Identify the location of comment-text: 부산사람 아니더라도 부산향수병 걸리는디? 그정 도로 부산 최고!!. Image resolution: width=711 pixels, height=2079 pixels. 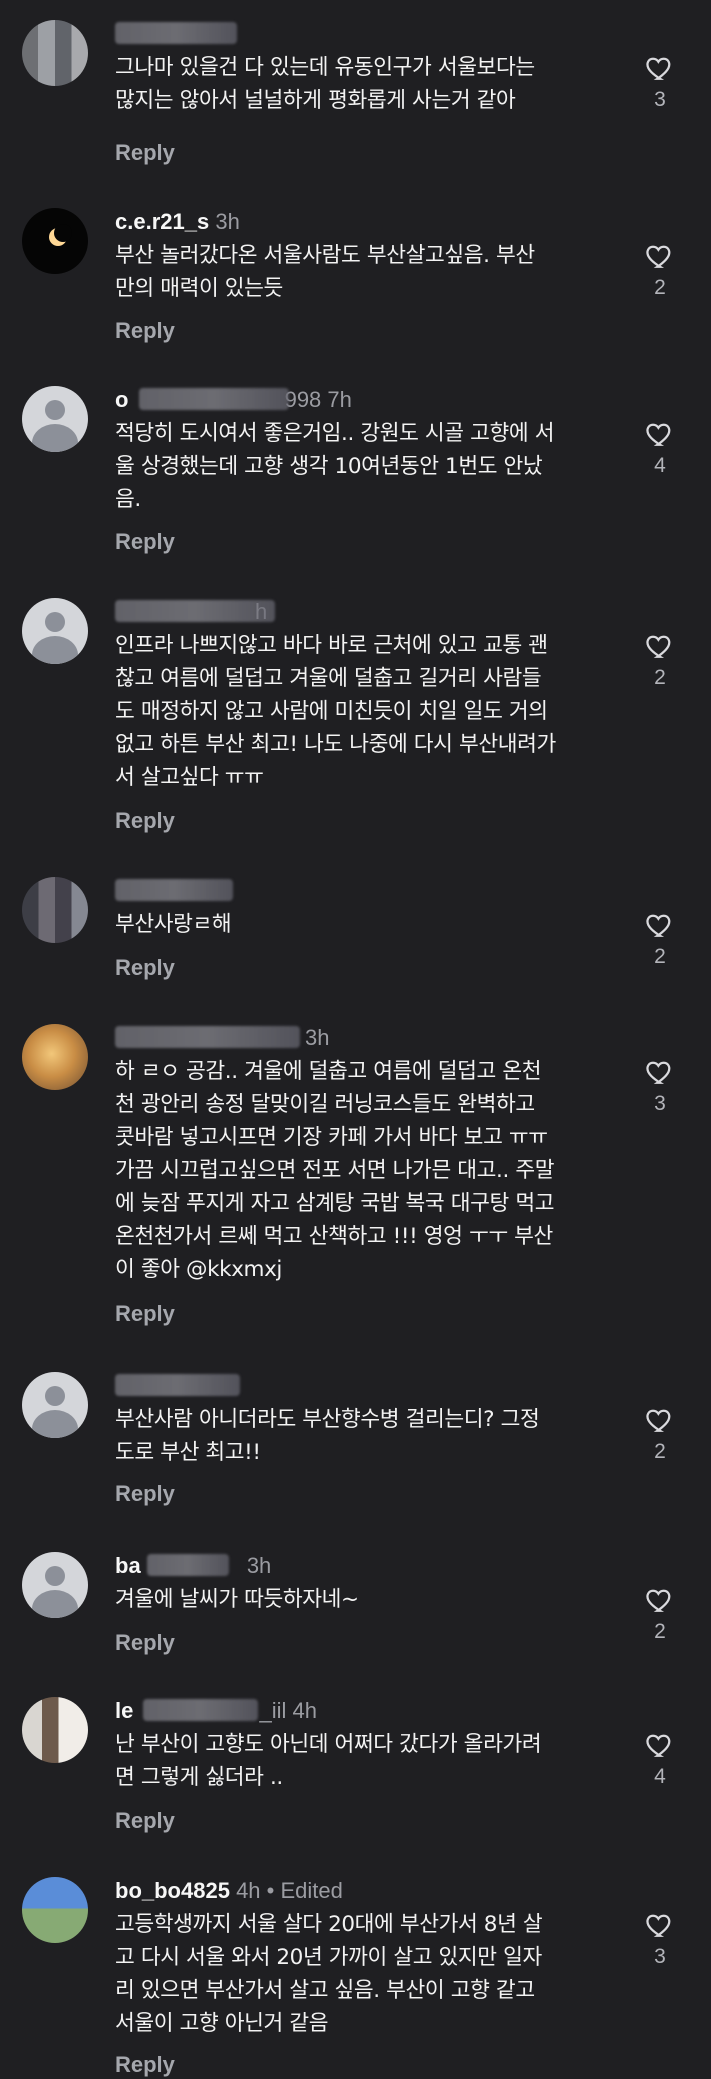
(327, 1436).